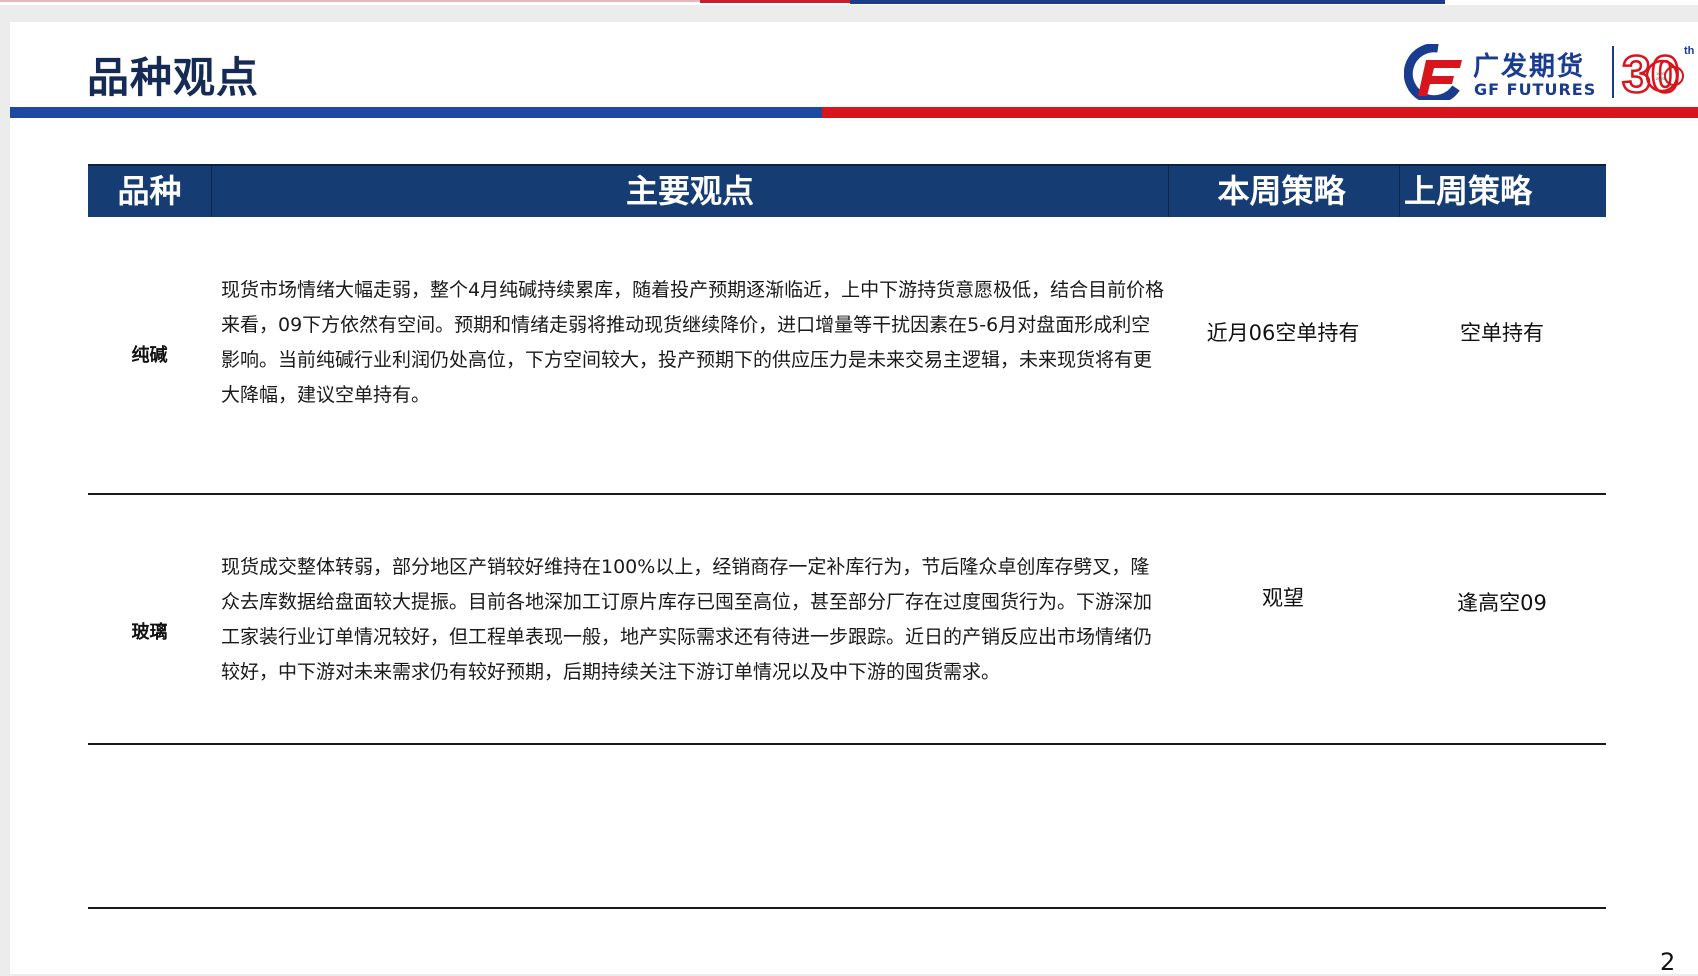  Describe the element at coordinates (1502, 333) in the screenshot. I see `last-week-strategy-cell: 空单持有` at that location.